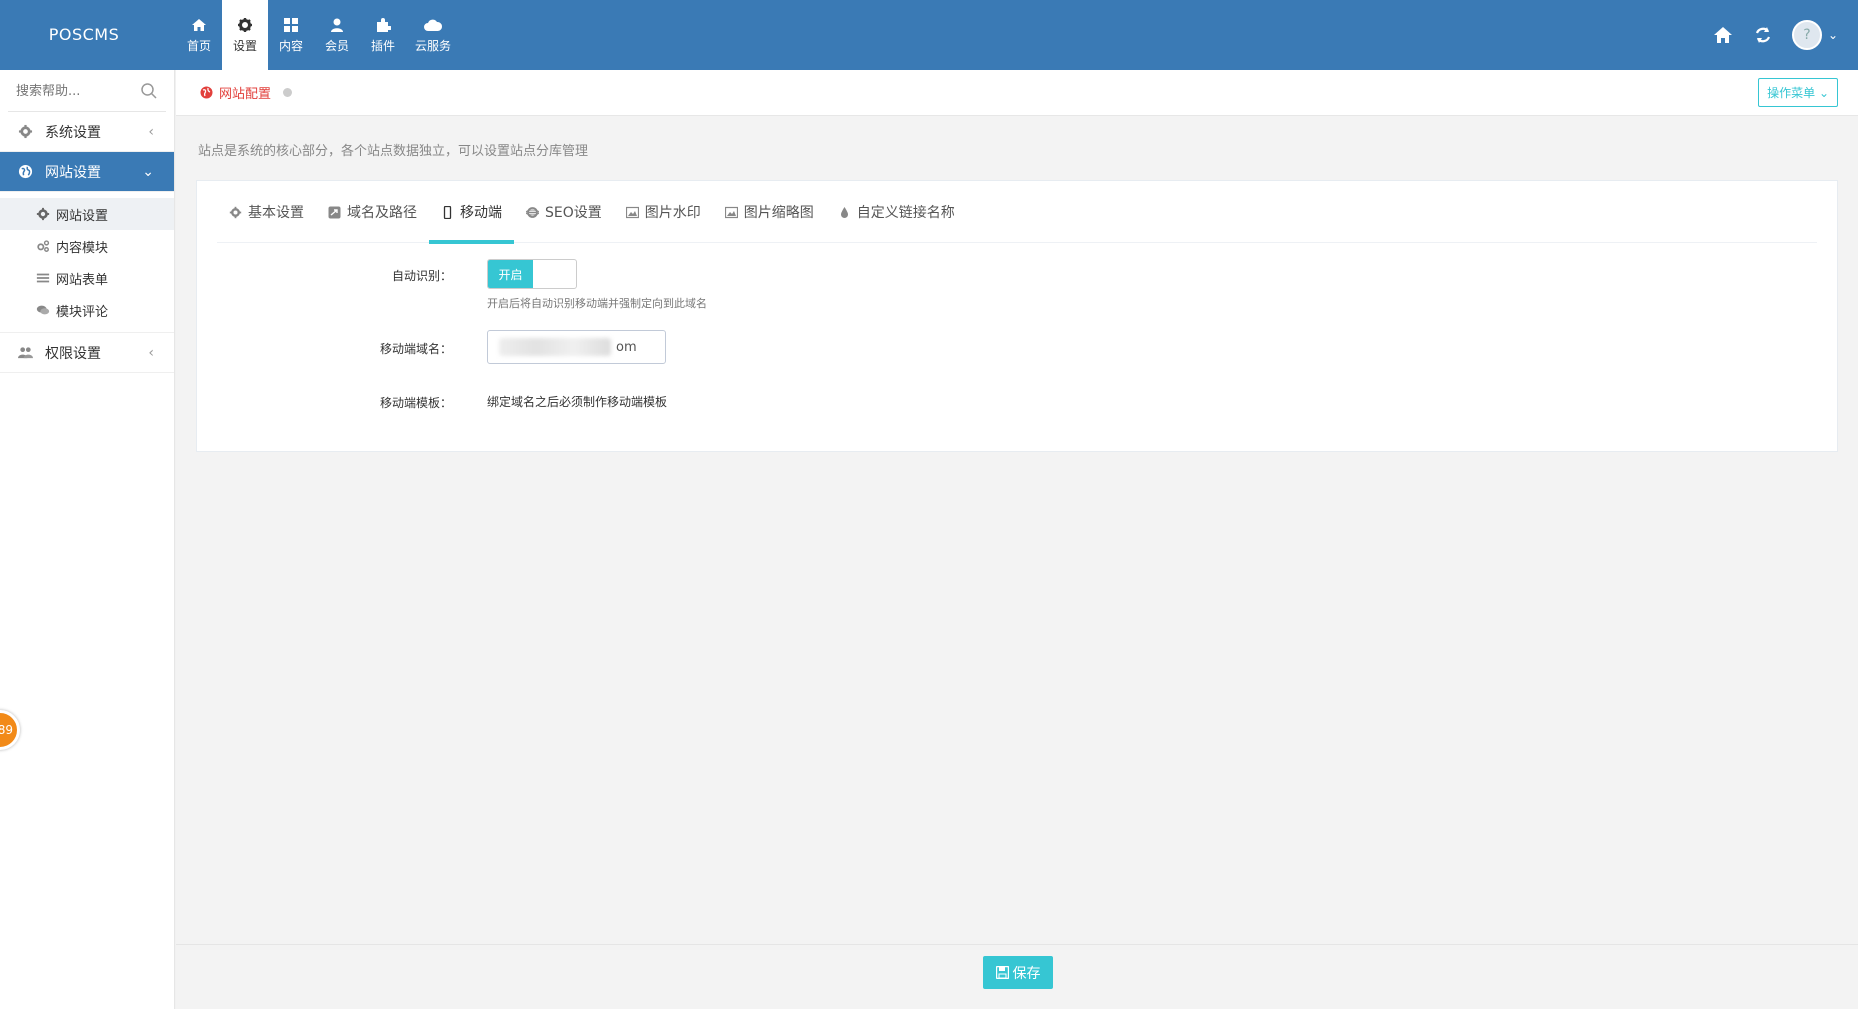 The height and width of the screenshot is (1009, 1858). What do you see at coordinates (415, 349) in the screenshot?
I see `mobile-domain-label: 移动端域名：` at bounding box center [415, 349].